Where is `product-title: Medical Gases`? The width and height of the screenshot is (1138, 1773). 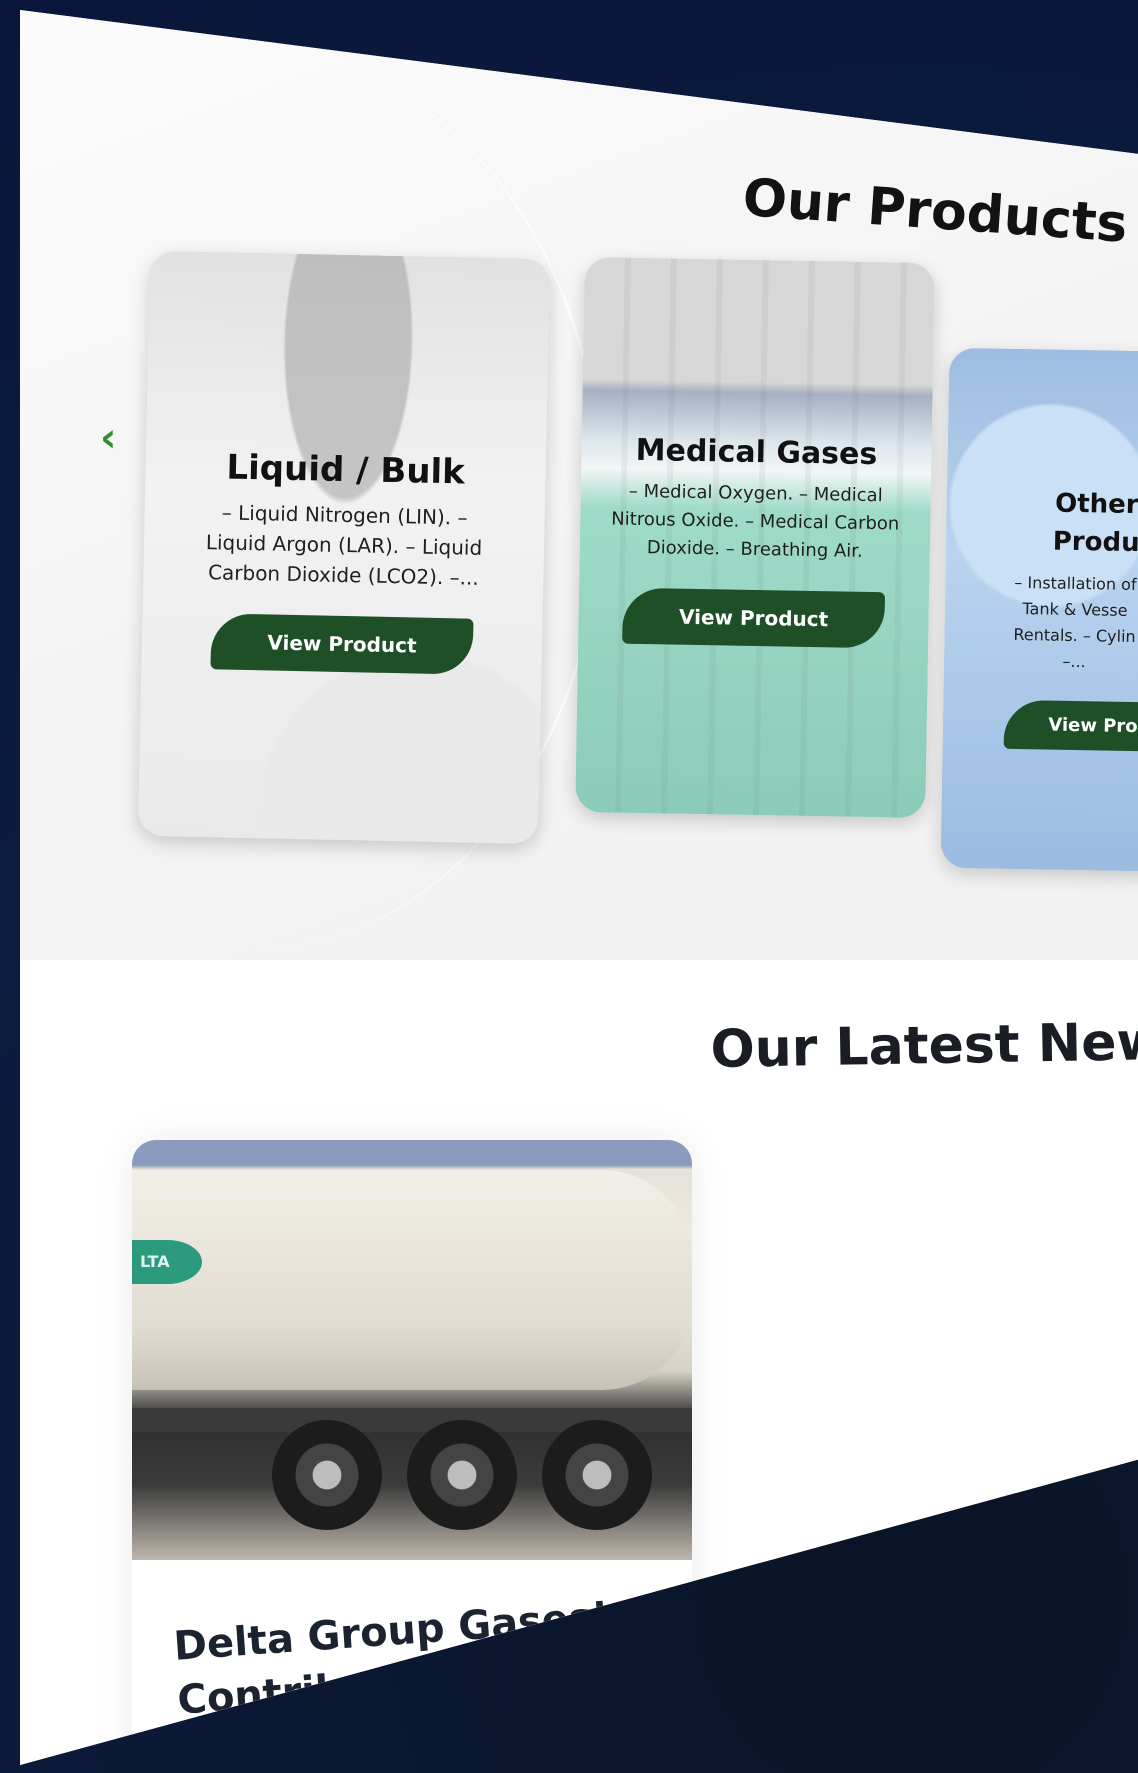 product-title: Medical Gases is located at coordinates (756, 452).